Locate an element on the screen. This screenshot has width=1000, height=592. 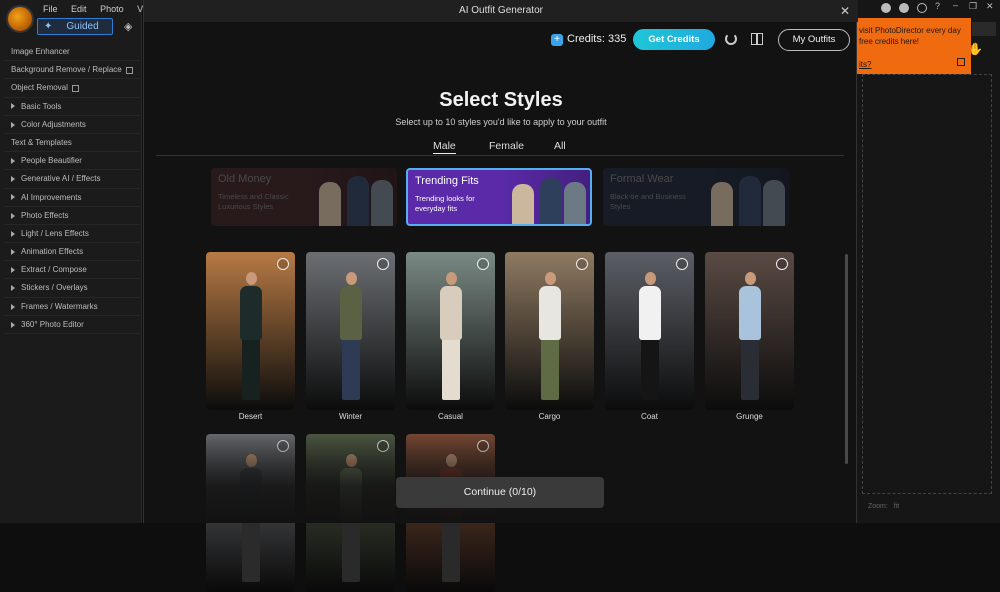
my-outfits-button: My Outfits is located at coordinates (814, 40).